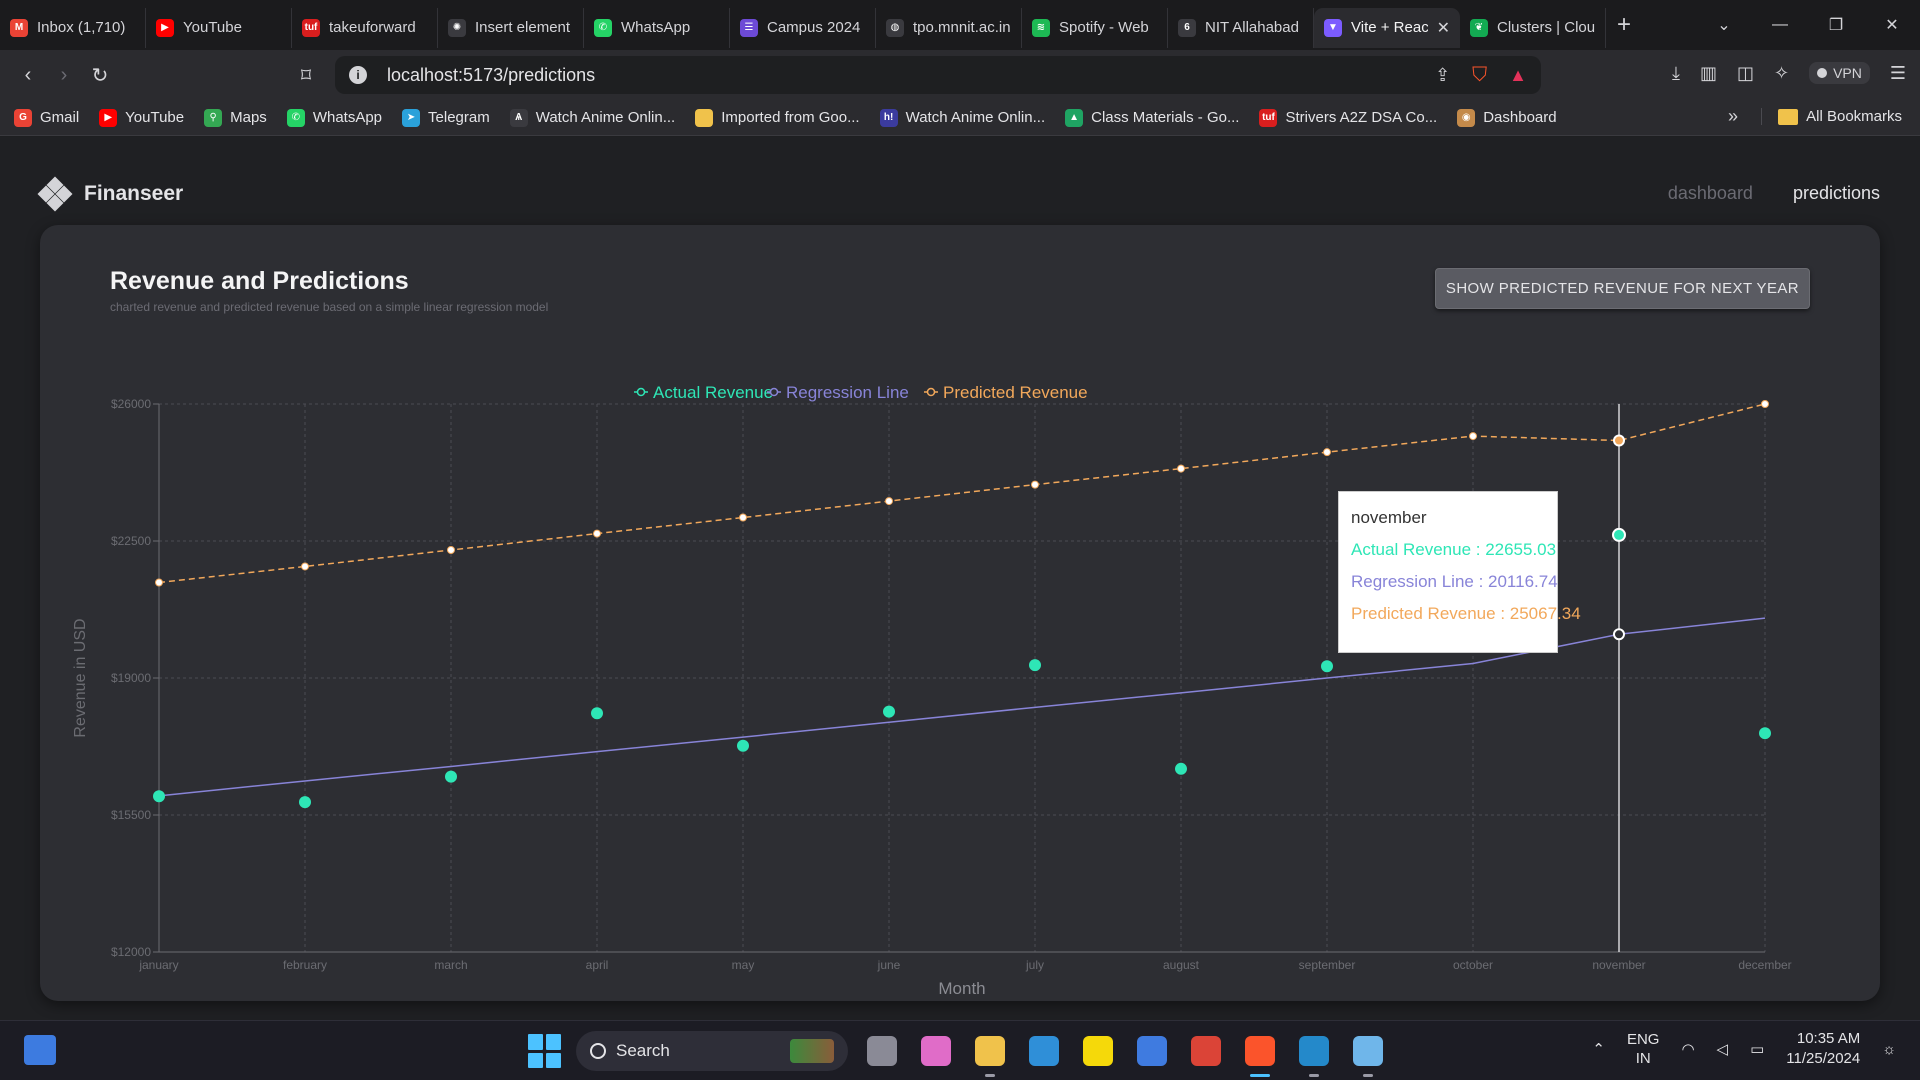  I want to click on browser-tab: 6 NIT Allahabad, so click(1241, 27).